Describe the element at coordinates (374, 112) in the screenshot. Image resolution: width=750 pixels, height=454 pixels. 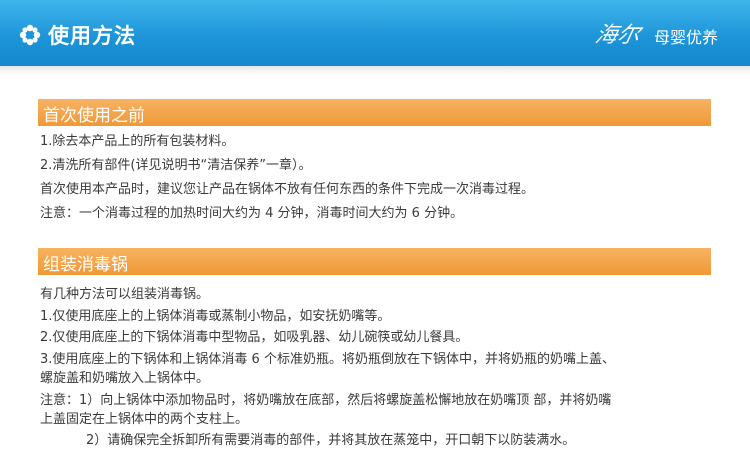
I see `section-header-first-use: 首次使用之前` at that location.